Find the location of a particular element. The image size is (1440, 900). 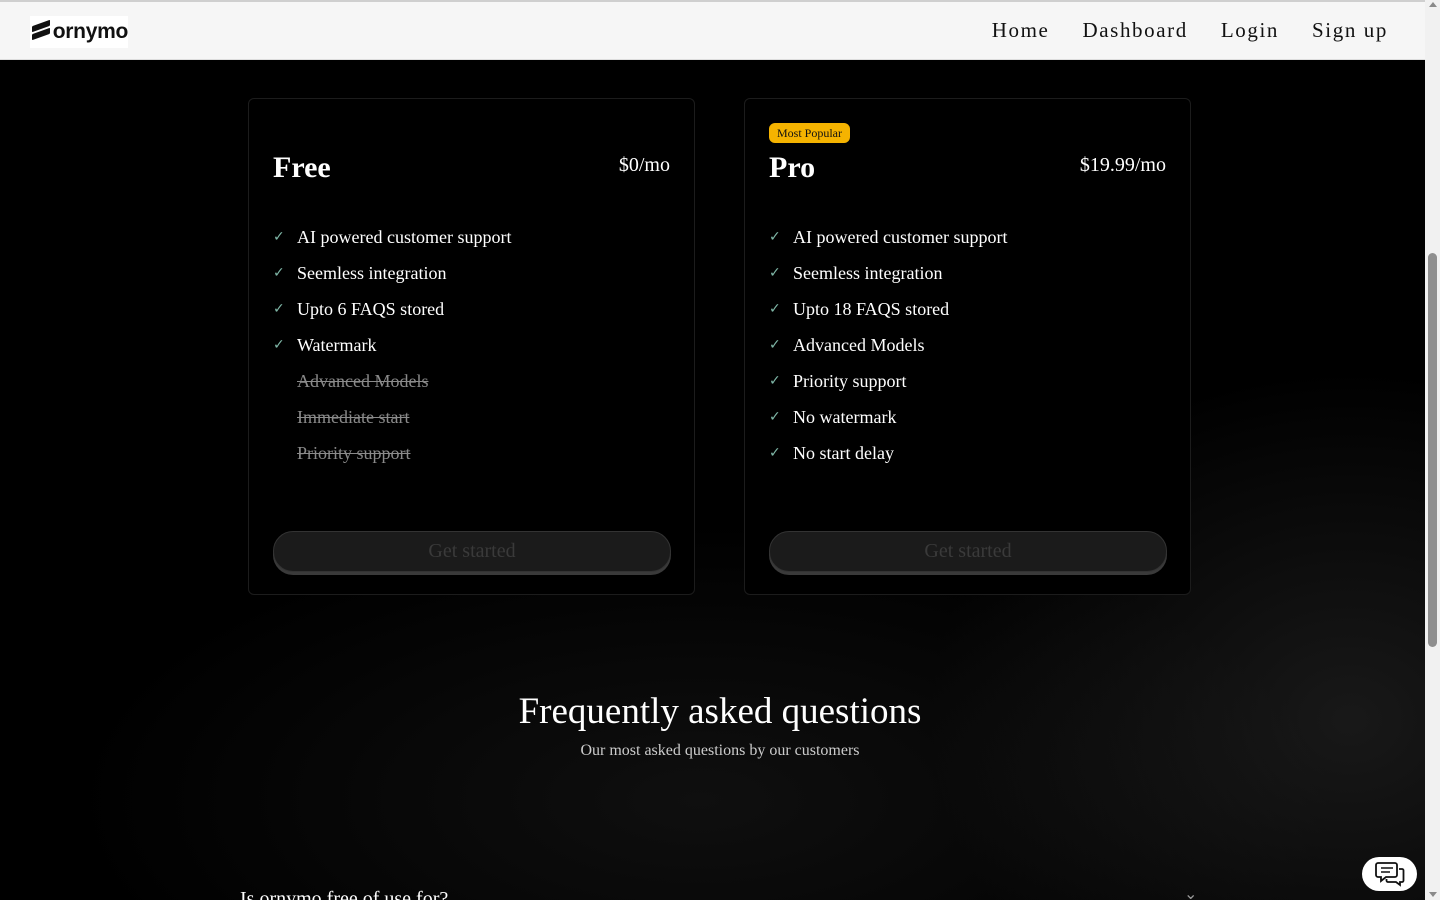

nav-link-login: Login is located at coordinates (1250, 30).